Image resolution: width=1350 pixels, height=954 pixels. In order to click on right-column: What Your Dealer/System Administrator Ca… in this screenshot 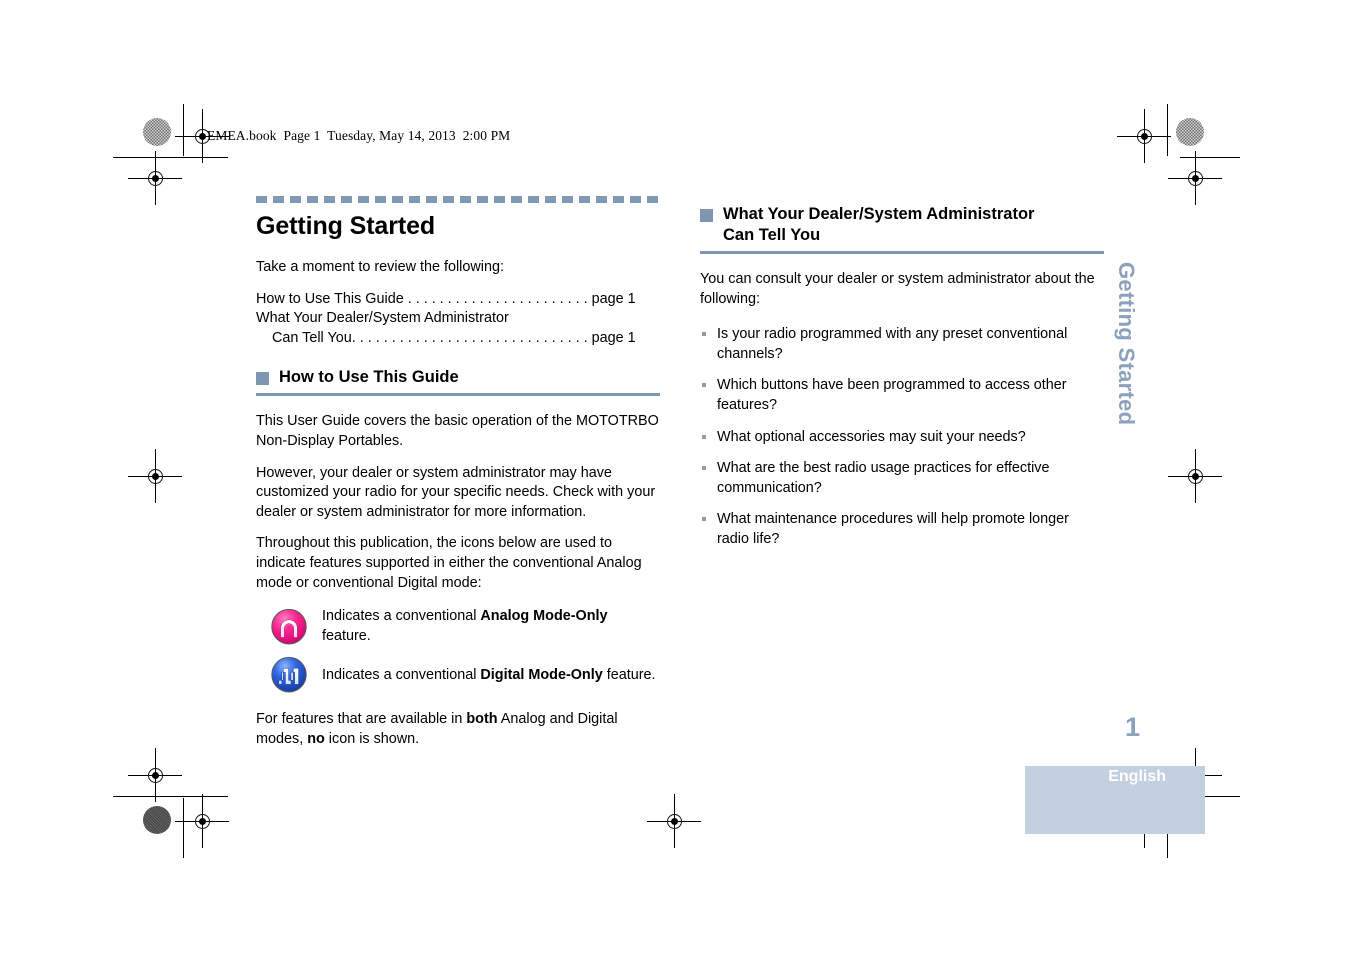, I will do `click(902, 379)`.